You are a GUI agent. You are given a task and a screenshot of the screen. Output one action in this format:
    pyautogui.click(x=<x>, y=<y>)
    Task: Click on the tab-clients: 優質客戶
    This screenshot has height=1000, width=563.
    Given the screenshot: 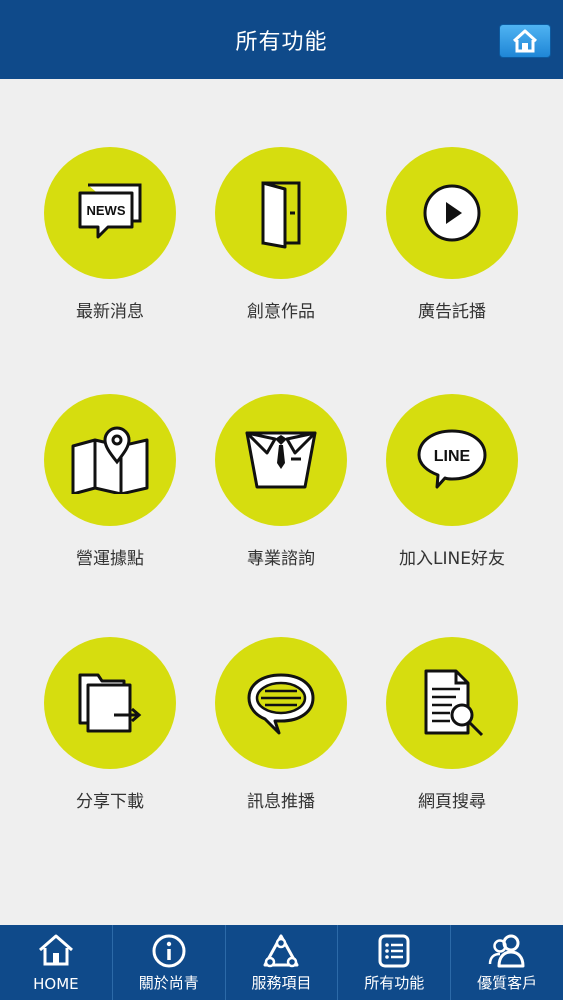 What is the action you would take?
    pyautogui.click(x=507, y=962)
    